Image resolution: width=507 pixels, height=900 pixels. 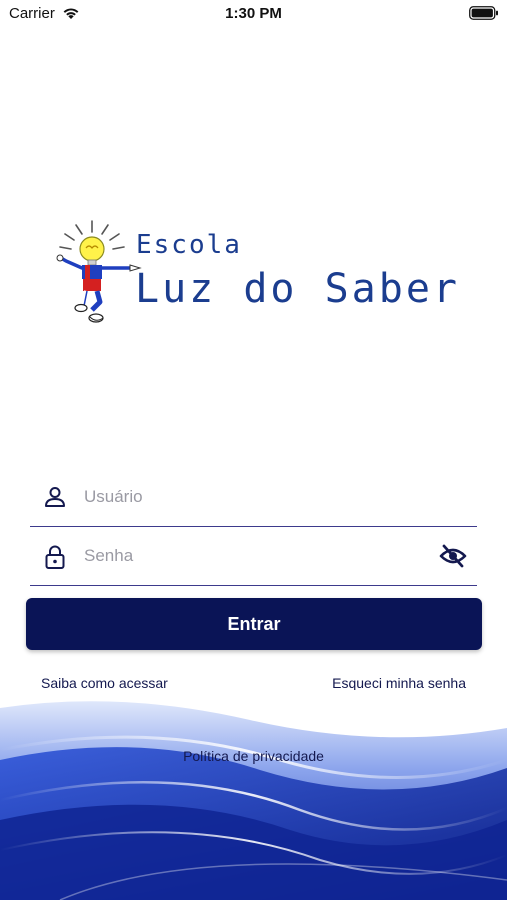 I want to click on how-to-access-link: Saiba como acessar, so click(x=104, y=683).